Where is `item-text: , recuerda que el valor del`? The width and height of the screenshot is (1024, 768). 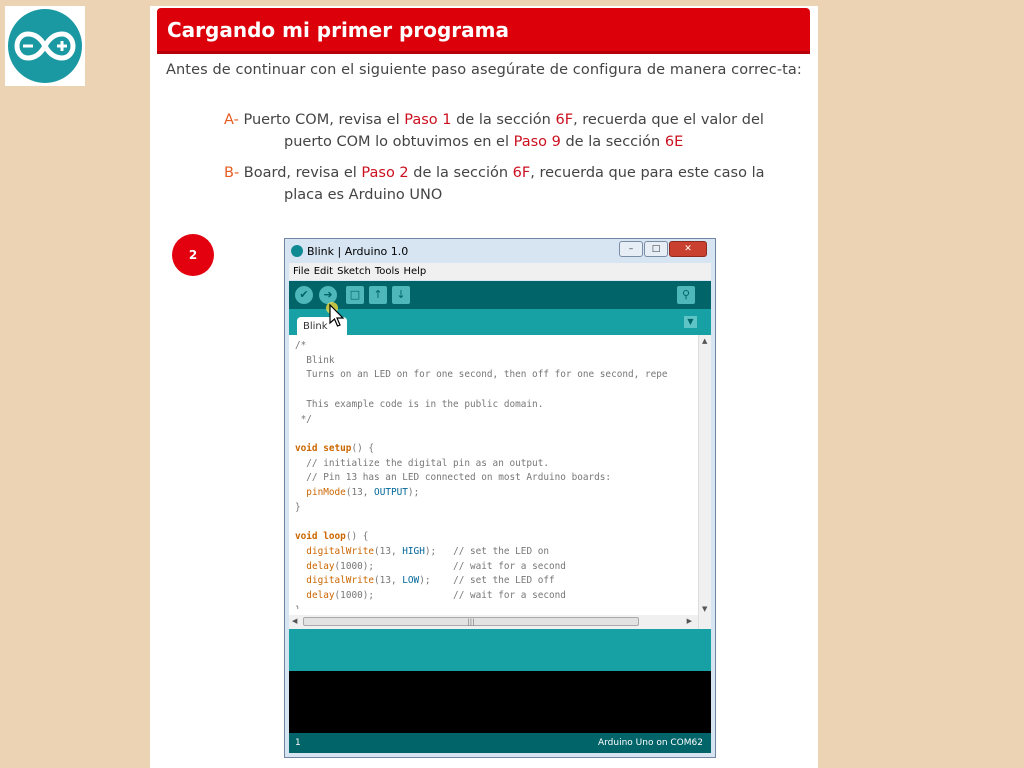
item-text: , recuerda que el valor del is located at coordinates (668, 120).